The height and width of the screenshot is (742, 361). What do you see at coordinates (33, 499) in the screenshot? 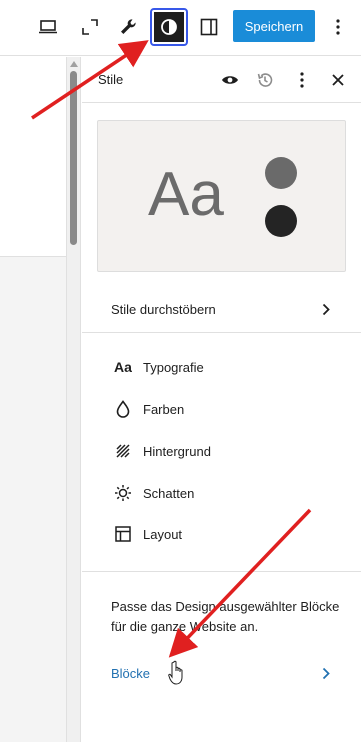
I see `editor-canvas-background` at bounding box center [33, 499].